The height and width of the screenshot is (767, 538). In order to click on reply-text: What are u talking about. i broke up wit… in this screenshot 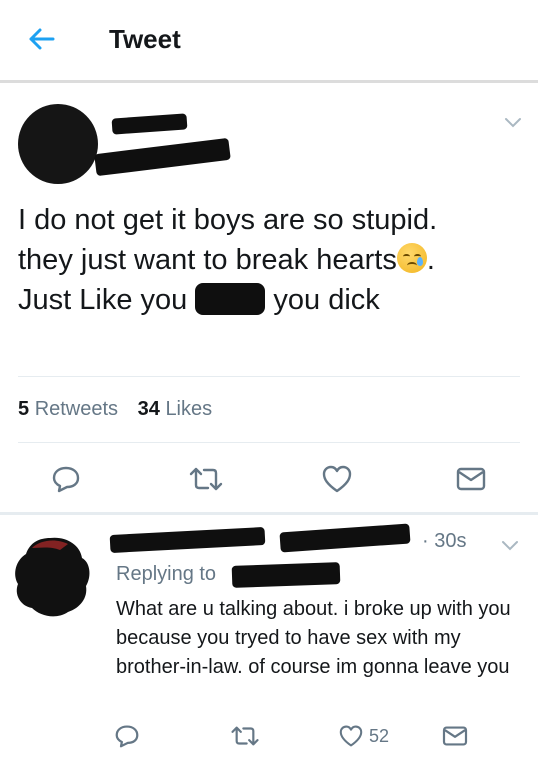, I will do `click(313, 638)`.